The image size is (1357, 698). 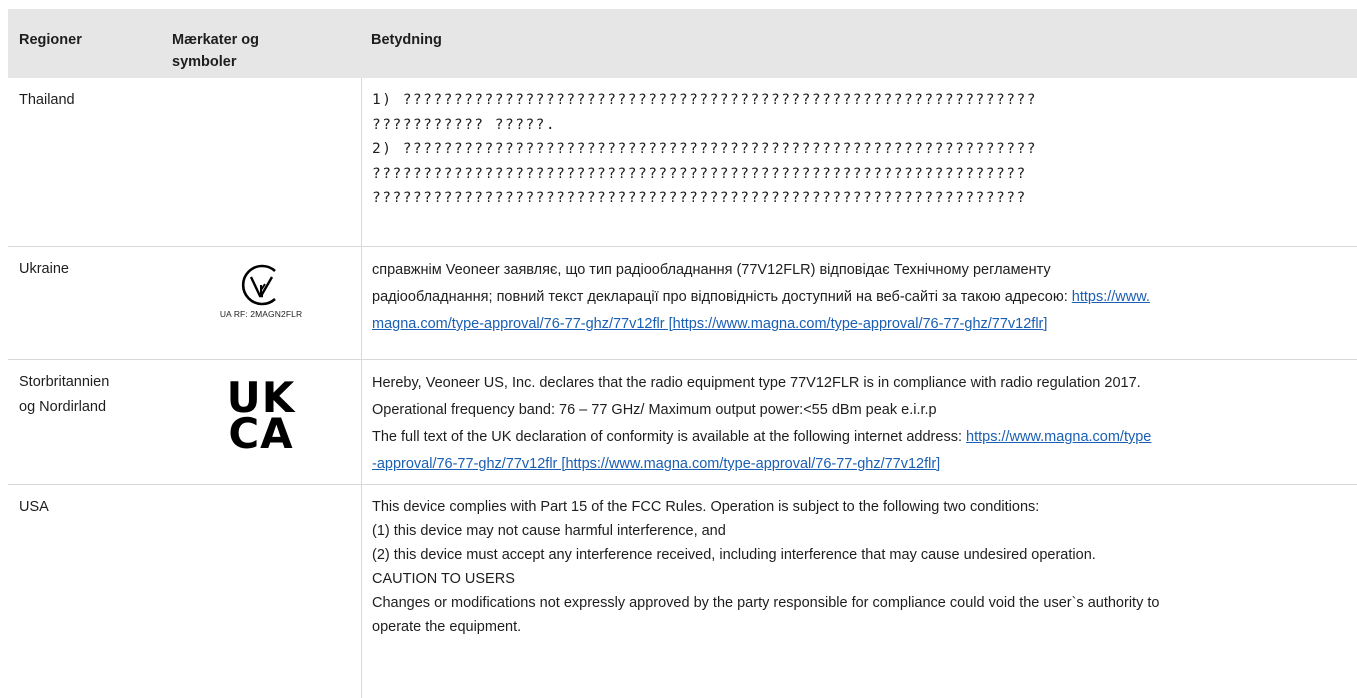 I want to click on uk-declaration-link: https://www.magna.com/type, so click(x=1058, y=437).